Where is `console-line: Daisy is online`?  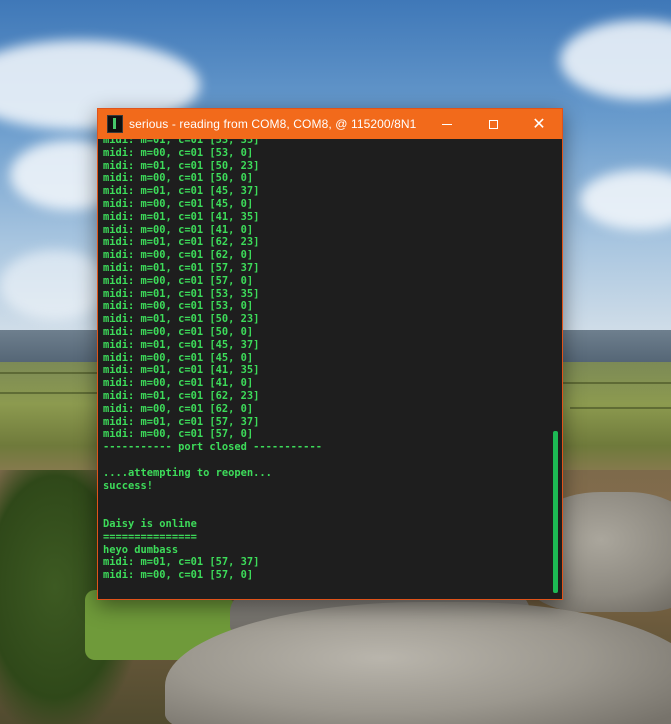 console-line: Daisy is online is located at coordinates (150, 523).